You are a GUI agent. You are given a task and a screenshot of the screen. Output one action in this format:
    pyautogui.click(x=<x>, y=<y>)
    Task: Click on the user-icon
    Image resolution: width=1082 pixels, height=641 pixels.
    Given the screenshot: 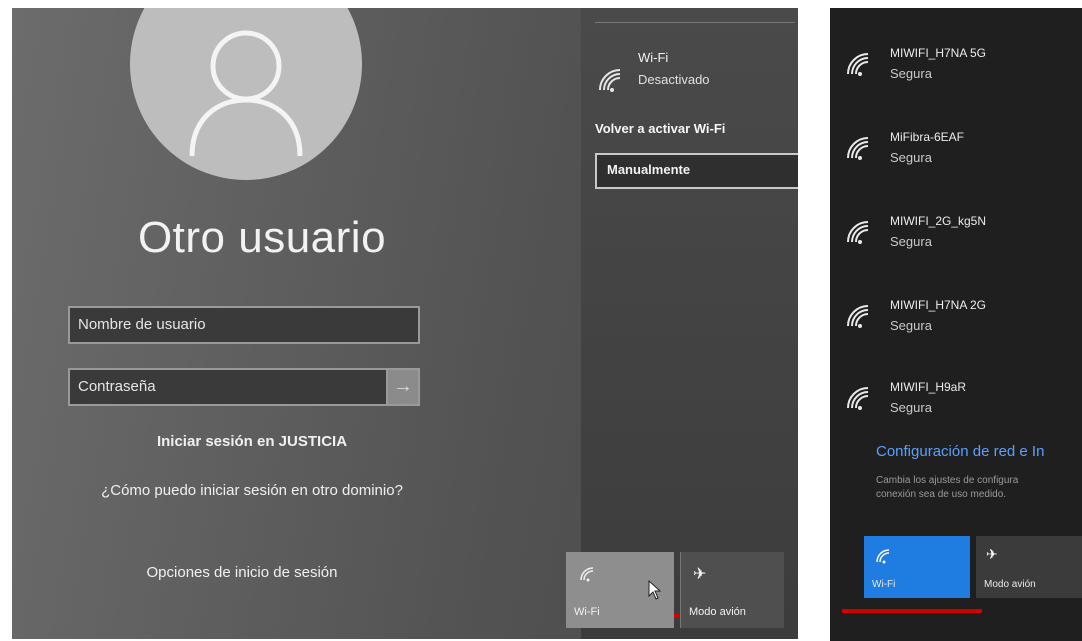 What is the action you would take?
    pyautogui.click(x=246, y=93)
    